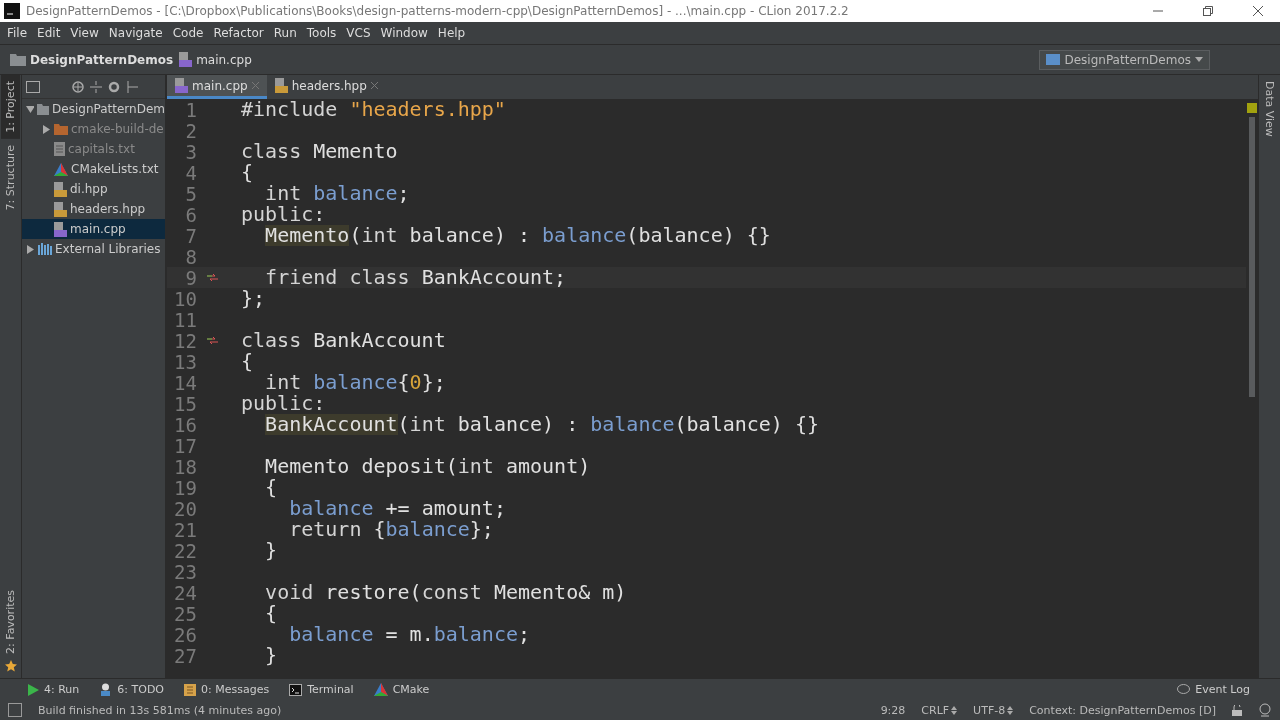  Describe the element at coordinates (401, 689) in the screenshot. I see `tool-window-button: CMake` at that location.